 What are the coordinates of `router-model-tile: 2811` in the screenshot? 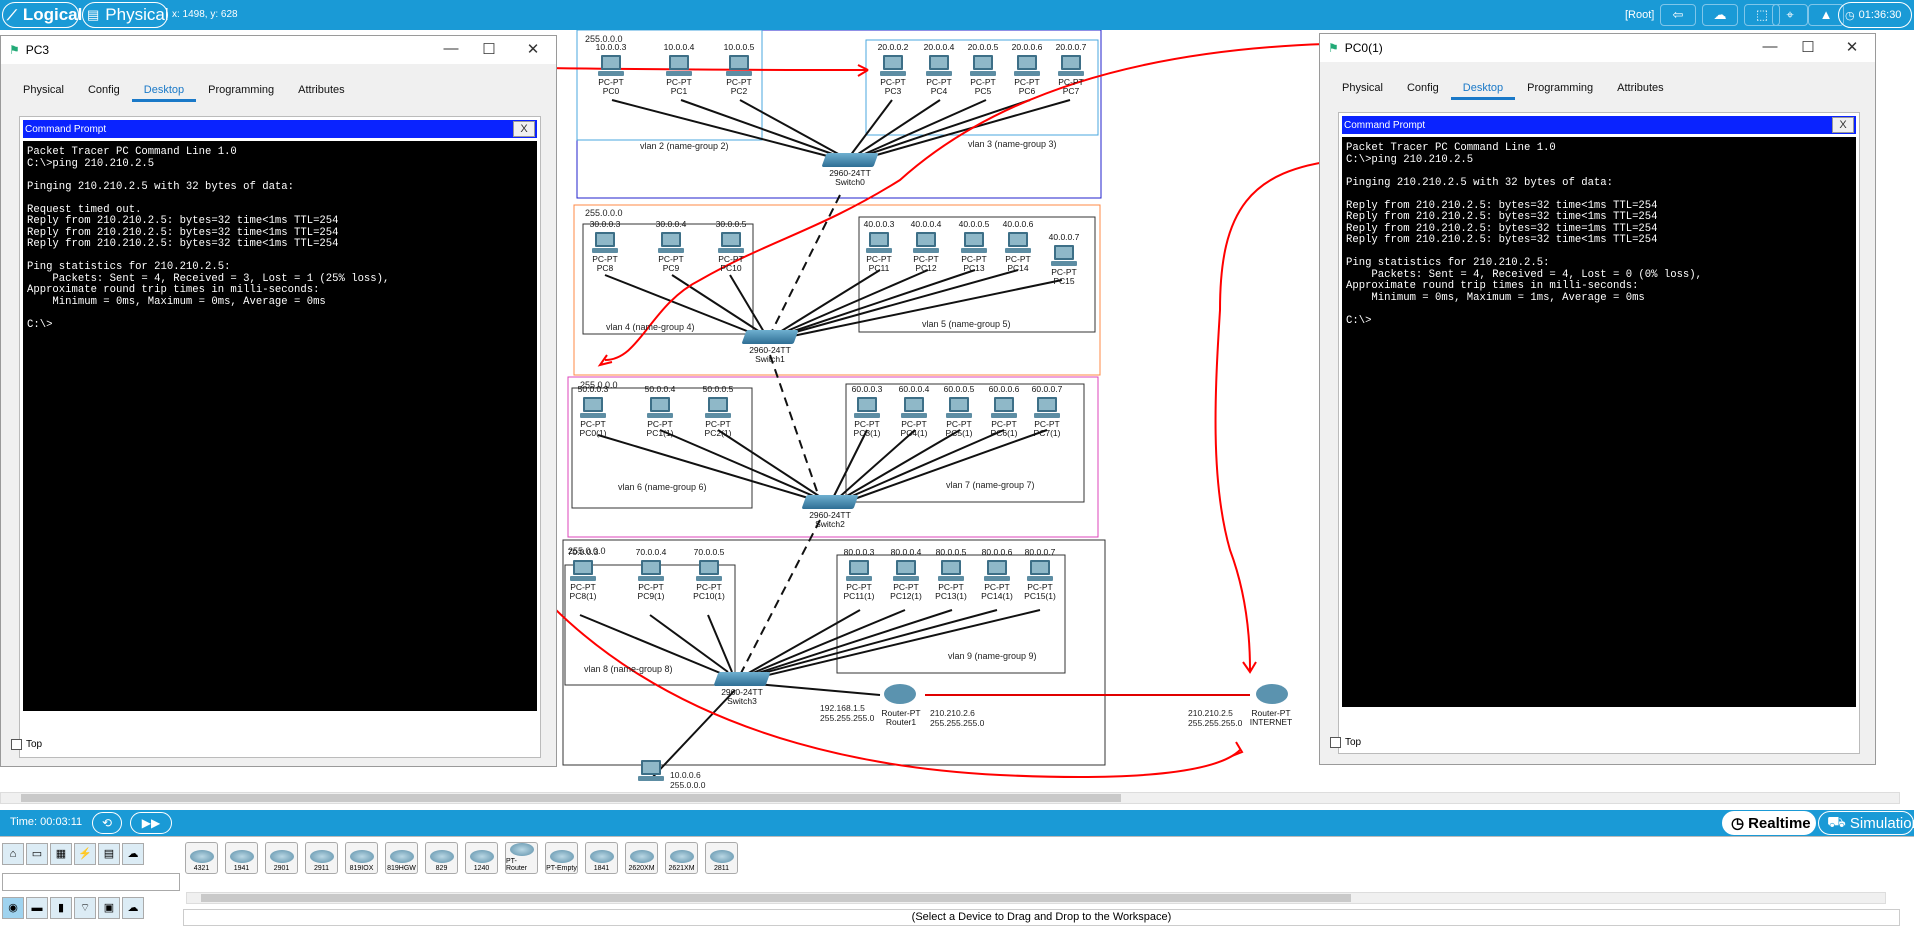 It's located at (721, 858).